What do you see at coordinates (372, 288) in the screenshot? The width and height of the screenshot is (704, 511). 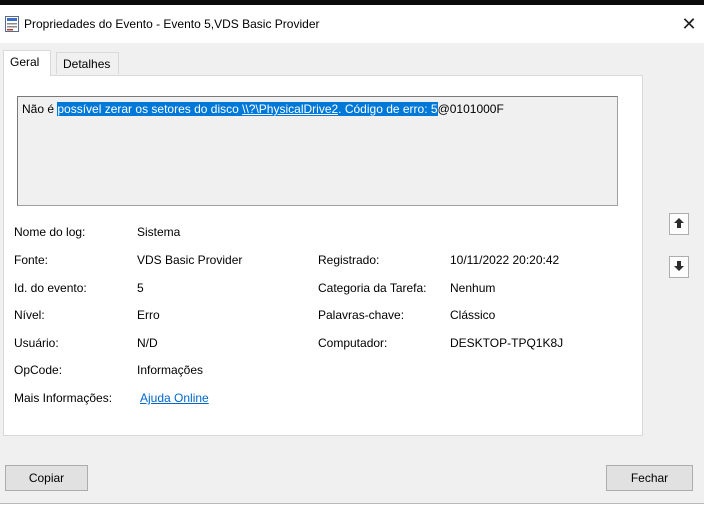 I see `task-category-label: Categoria da Tarefa:` at bounding box center [372, 288].